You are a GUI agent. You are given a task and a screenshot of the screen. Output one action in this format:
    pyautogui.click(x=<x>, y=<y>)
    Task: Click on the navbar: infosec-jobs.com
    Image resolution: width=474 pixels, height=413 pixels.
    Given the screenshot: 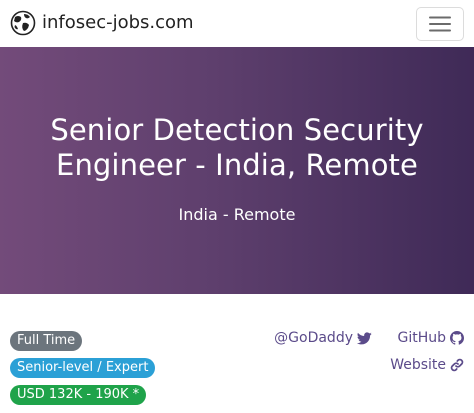 What is the action you would take?
    pyautogui.click(x=237, y=23)
    